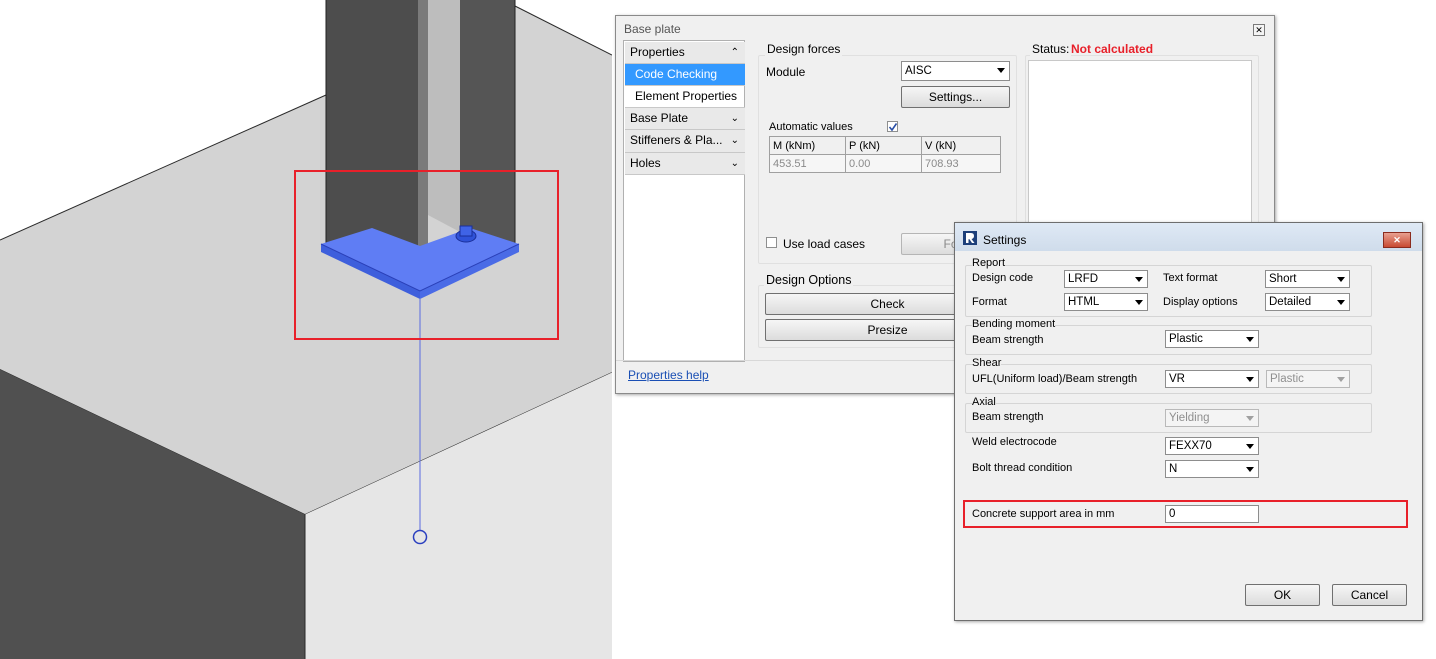  I want to click on nav-element-properties: Element Properties, so click(685, 97).